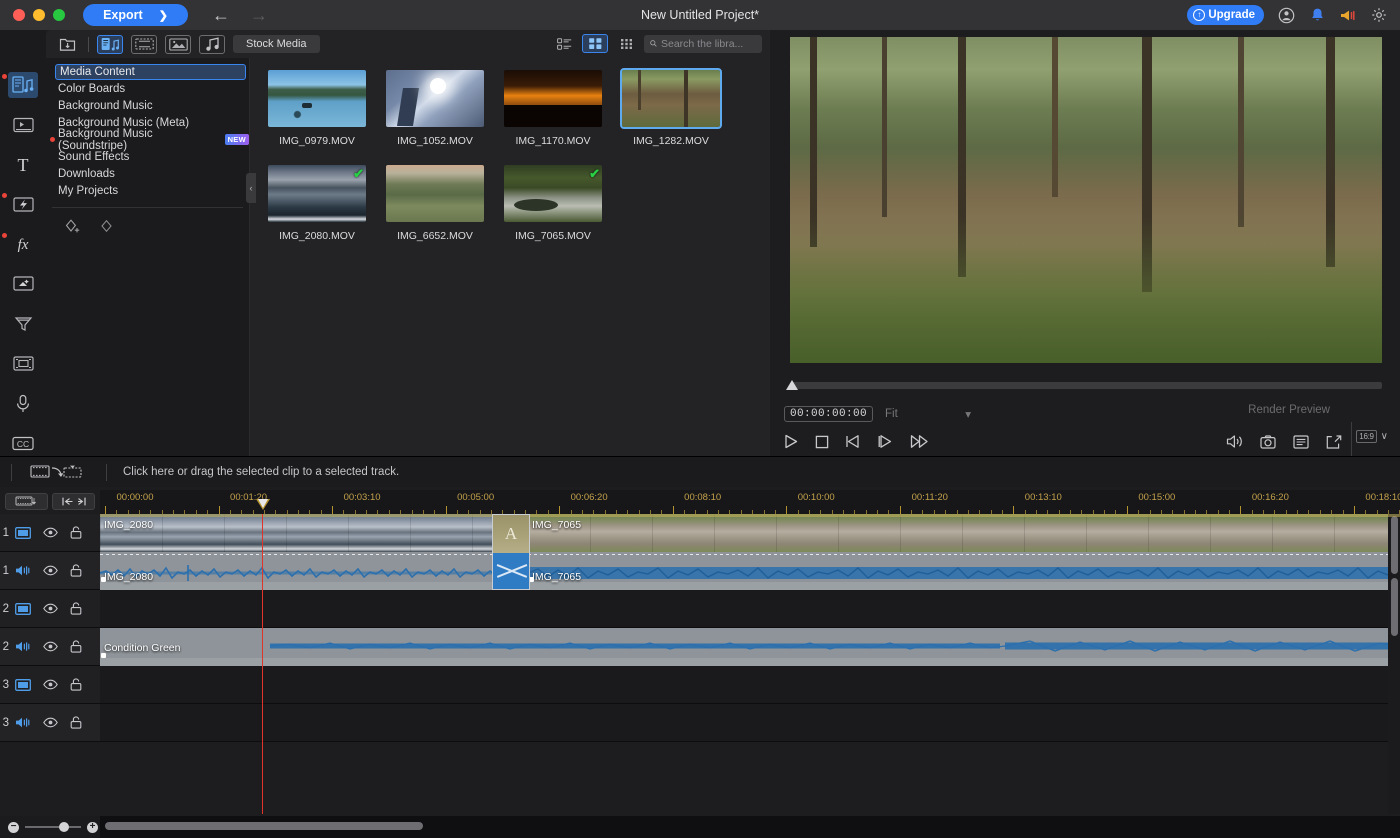  Describe the element at coordinates (314, 571) in the screenshot. I see `timeline-audio-clip: IMG_2080` at that location.